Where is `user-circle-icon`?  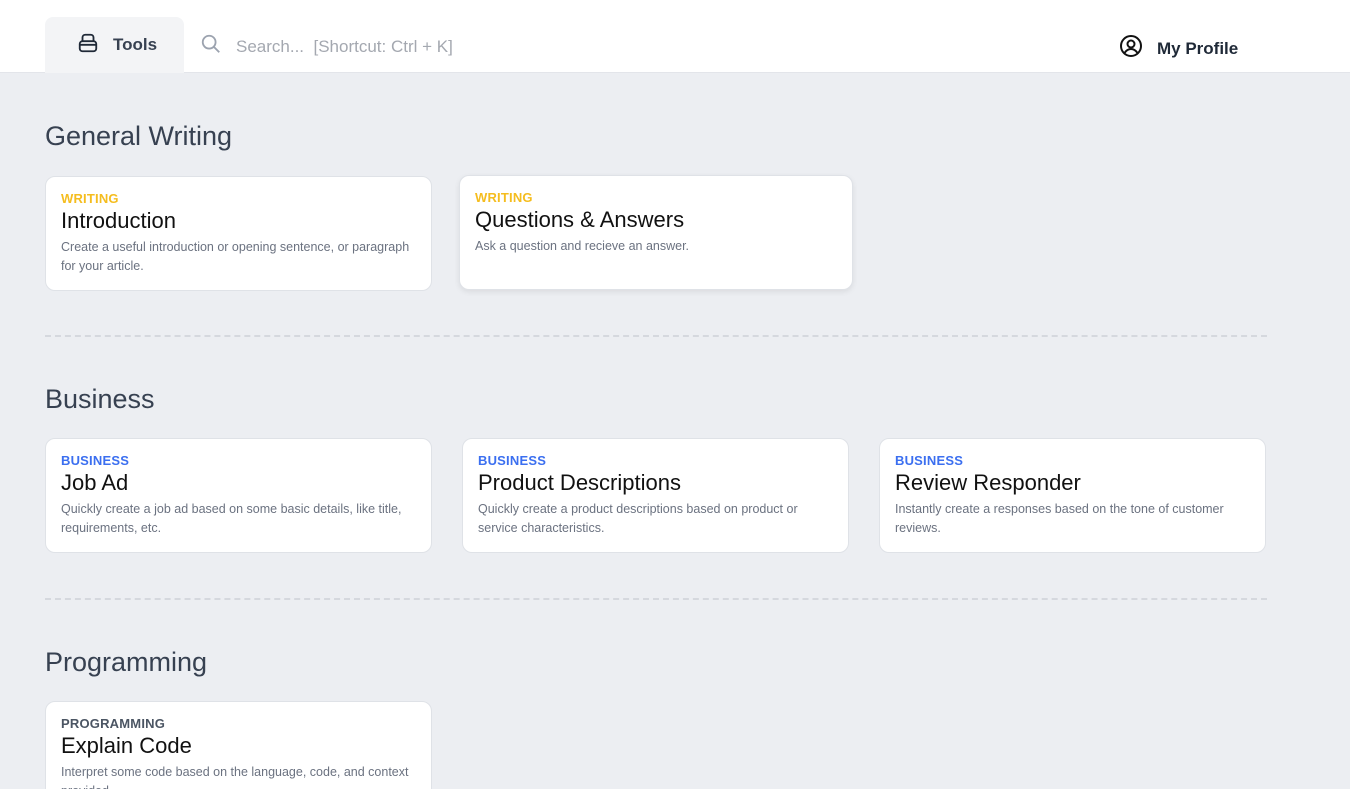
user-circle-icon is located at coordinates (1131, 48).